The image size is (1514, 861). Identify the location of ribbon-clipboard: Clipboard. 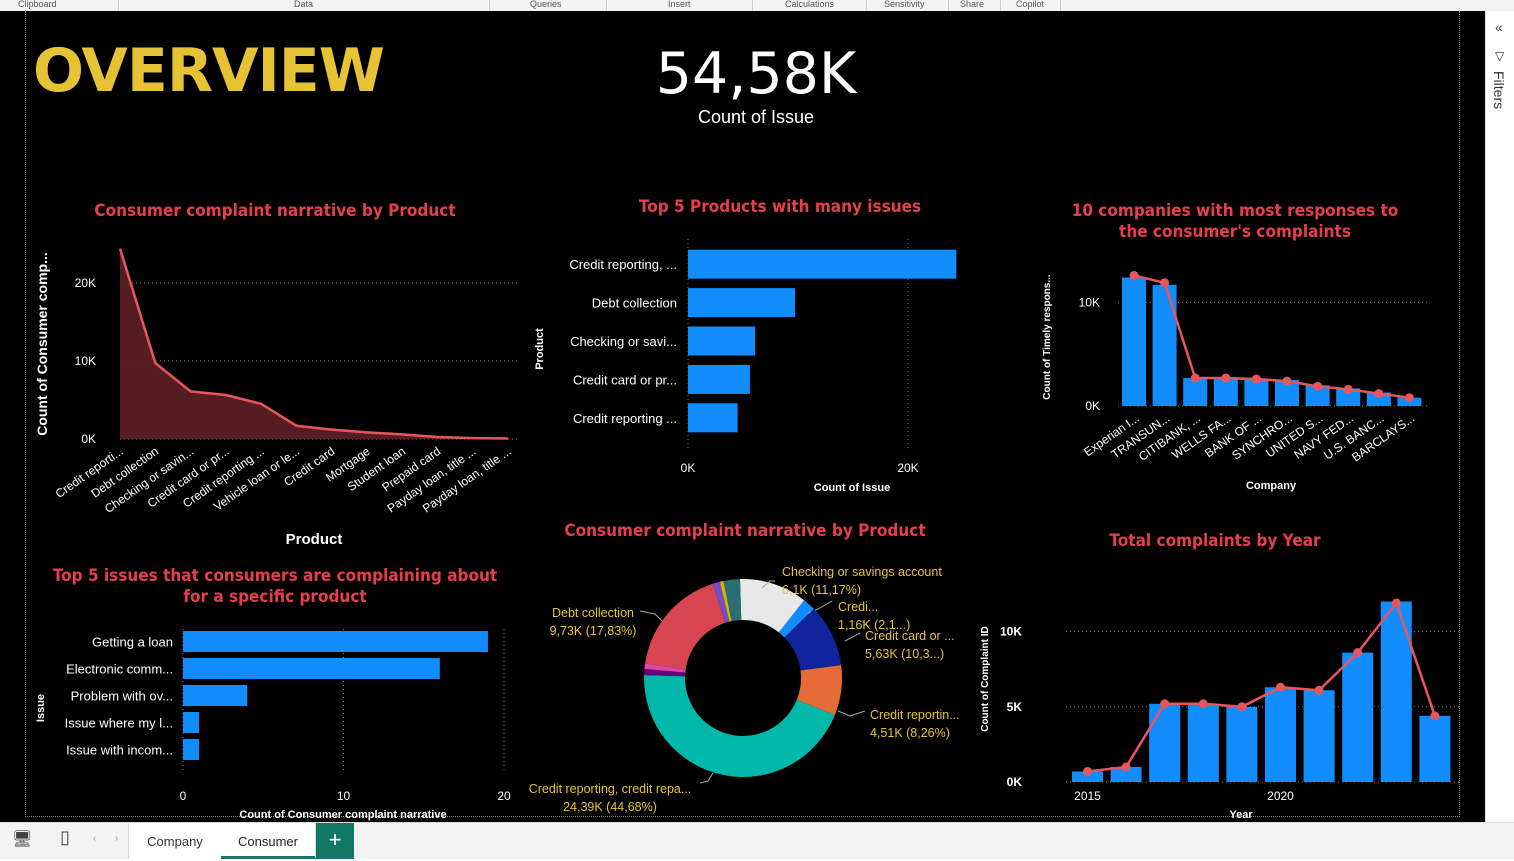
(37, 4).